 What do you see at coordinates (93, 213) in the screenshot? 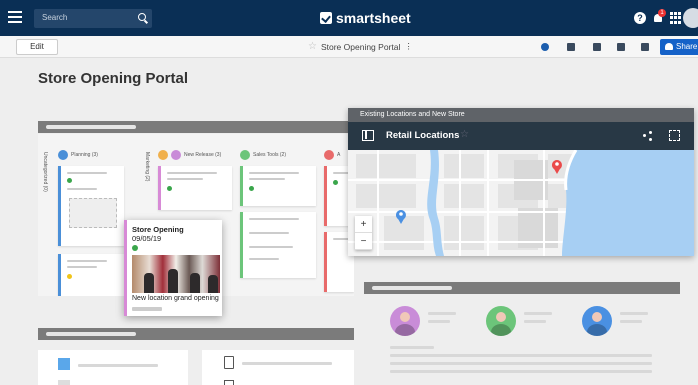
I see `image-placeholder` at bounding box center [93, 213].